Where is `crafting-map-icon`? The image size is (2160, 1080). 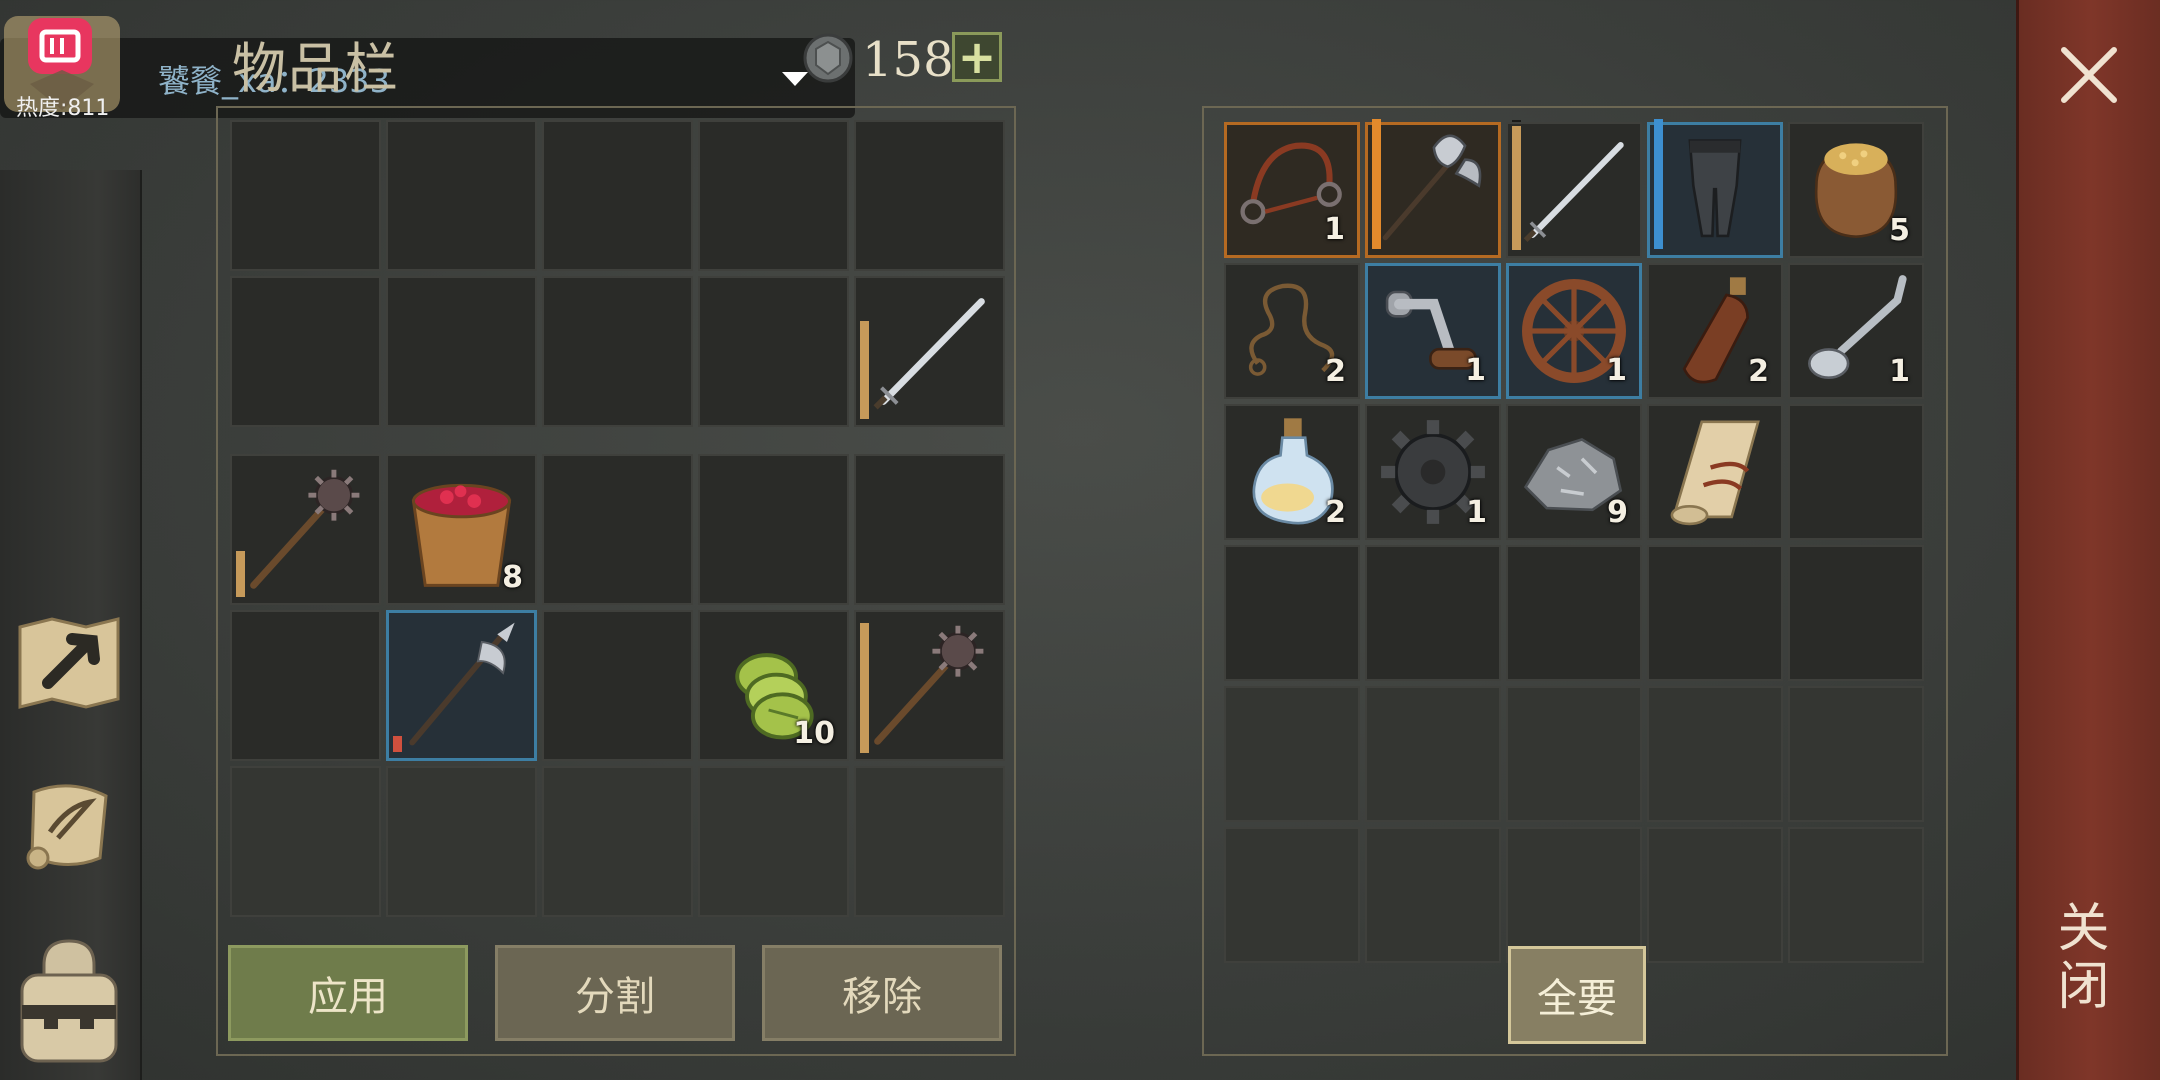
crafting-map-icon is located at coordinates (69, 663).